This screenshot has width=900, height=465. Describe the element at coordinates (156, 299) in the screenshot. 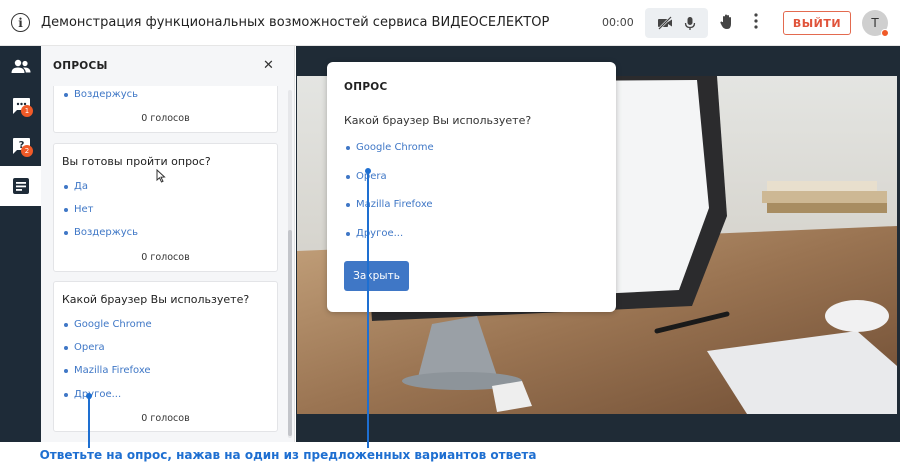

I see `poll-question: Какой браузер Вы используете?` at that location.